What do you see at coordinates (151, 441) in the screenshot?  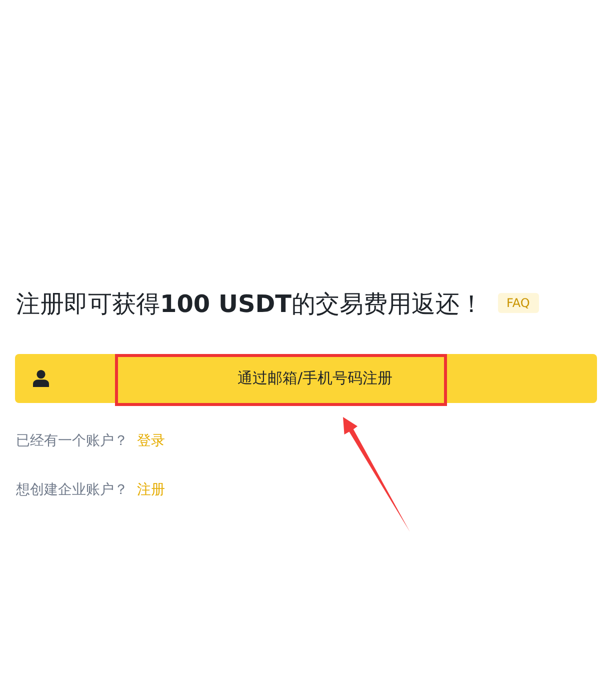 I see `text-link: 登录` at bounding box center [151, 441].